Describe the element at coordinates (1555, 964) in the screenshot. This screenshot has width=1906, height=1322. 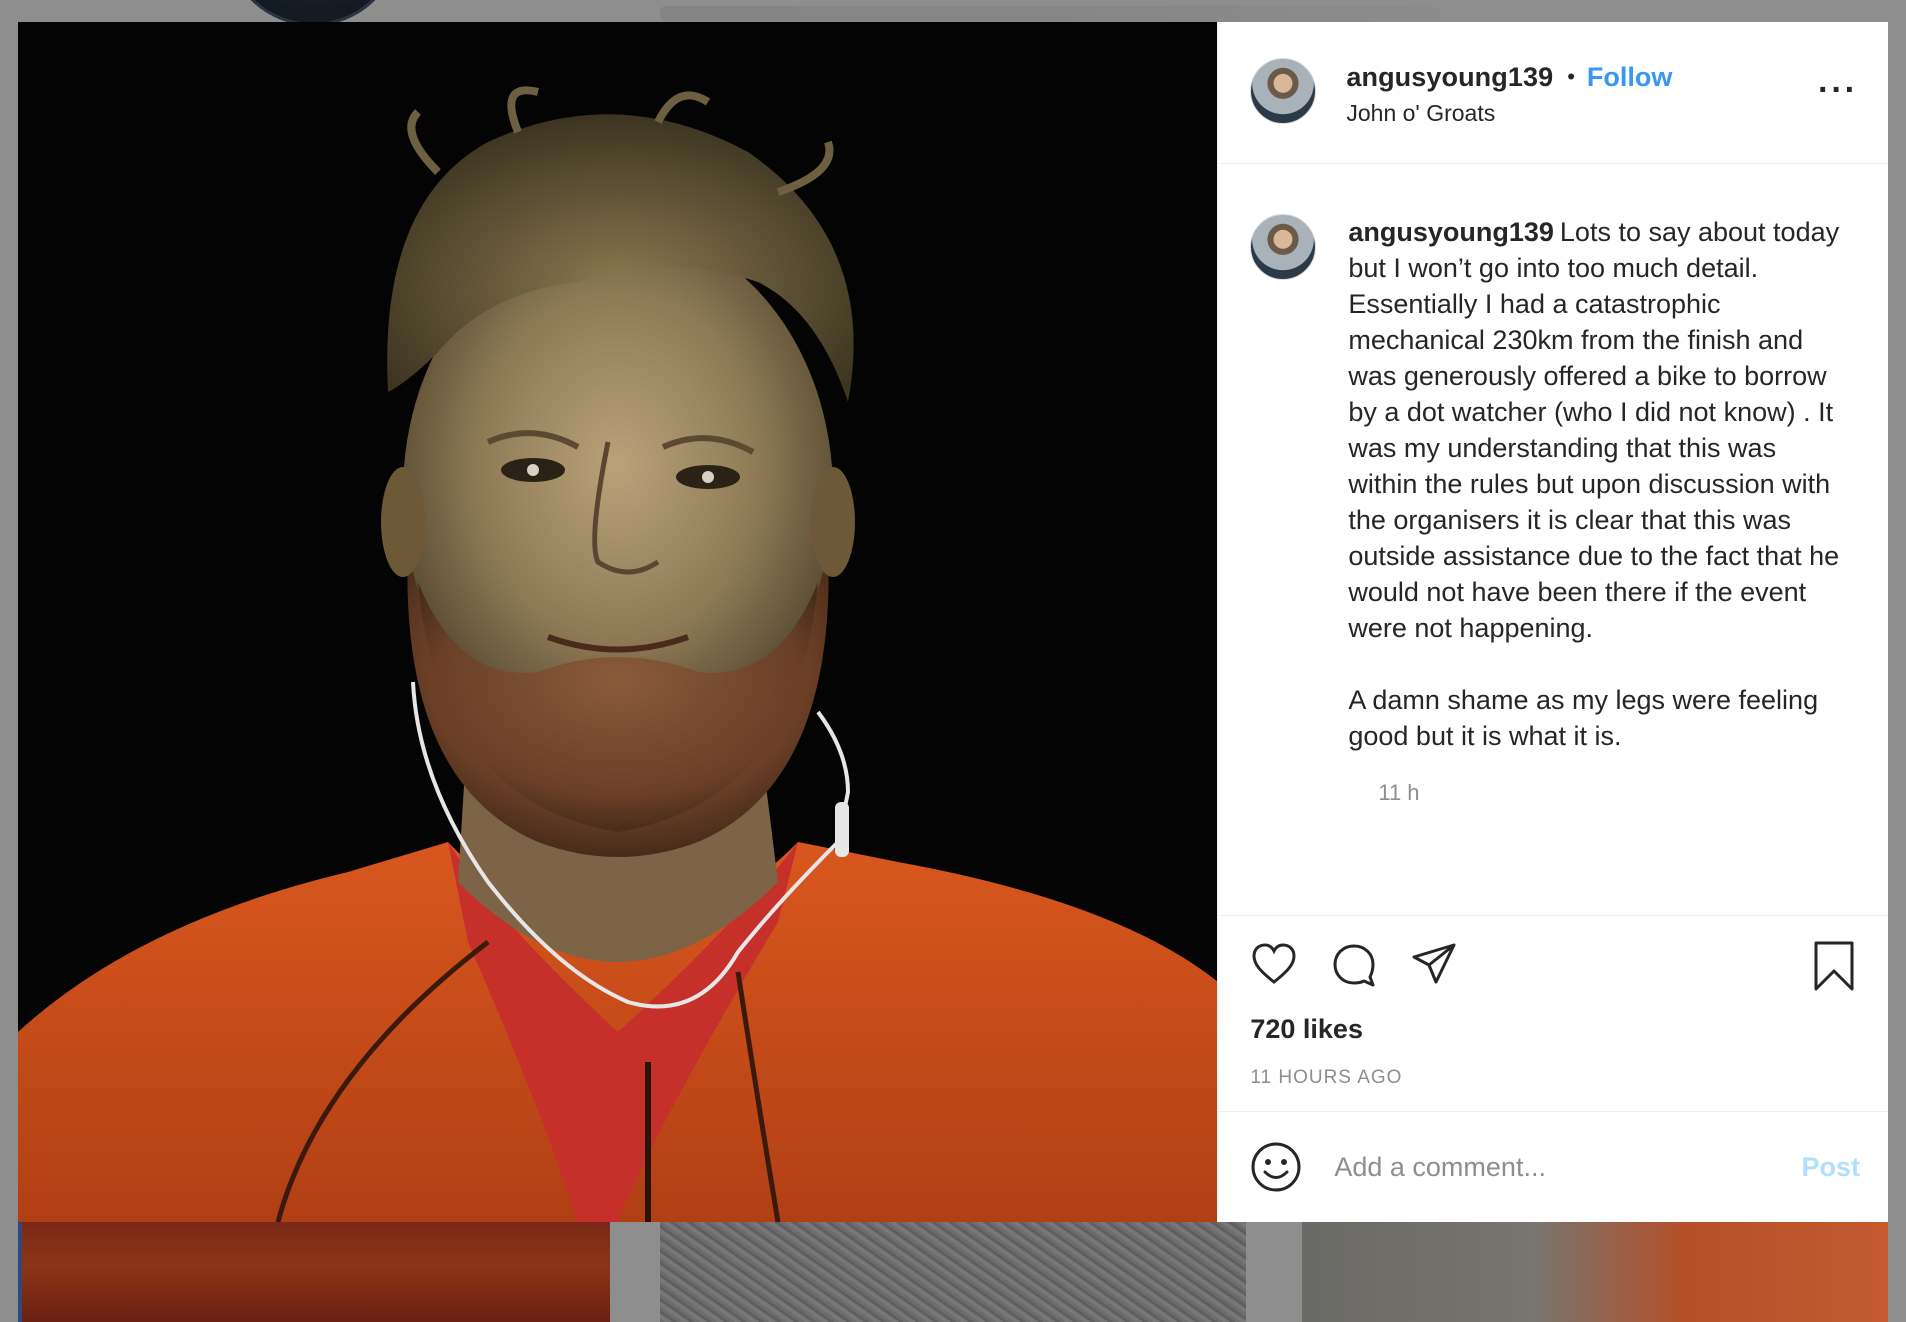
I see `action-icons` at that location.